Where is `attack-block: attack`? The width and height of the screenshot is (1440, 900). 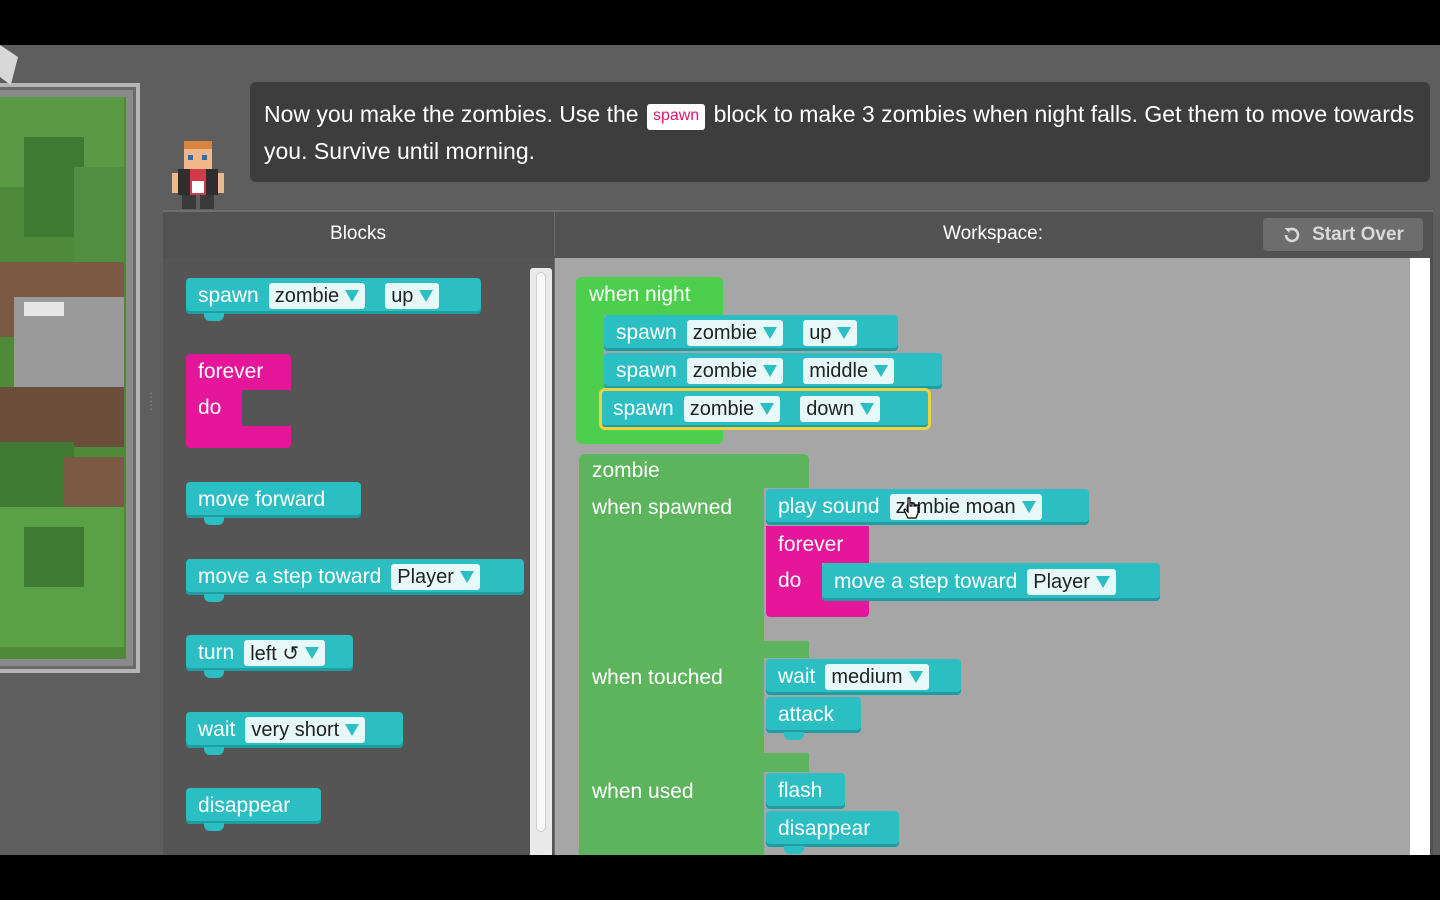
attack-block: attack is located at coordinates (813, 718).